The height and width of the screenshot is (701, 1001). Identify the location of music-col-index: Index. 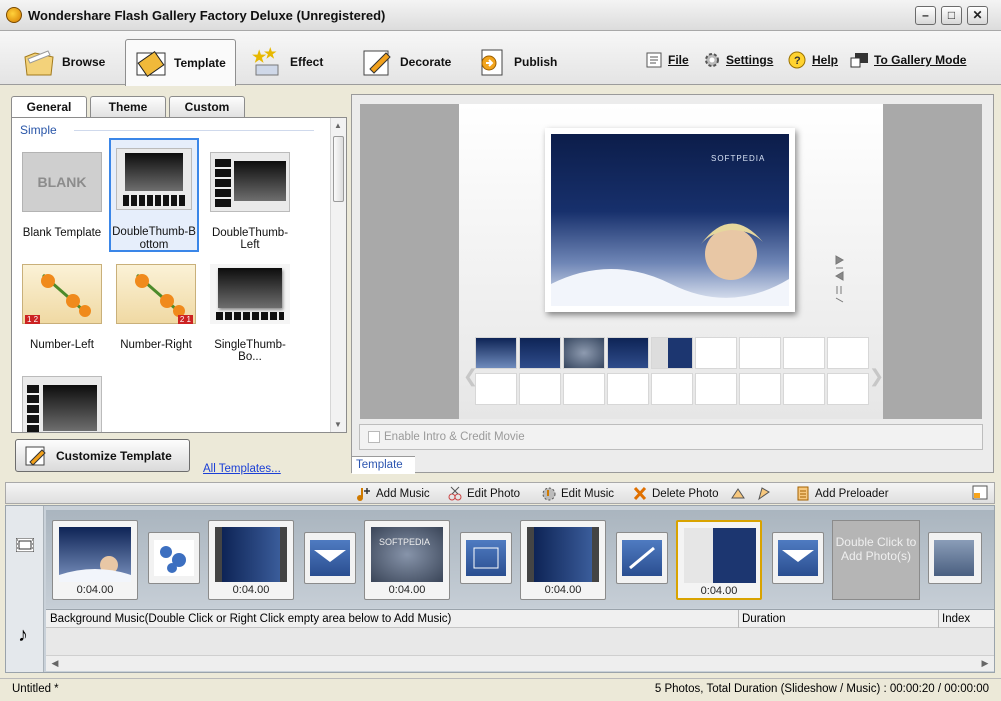
(956, 619).